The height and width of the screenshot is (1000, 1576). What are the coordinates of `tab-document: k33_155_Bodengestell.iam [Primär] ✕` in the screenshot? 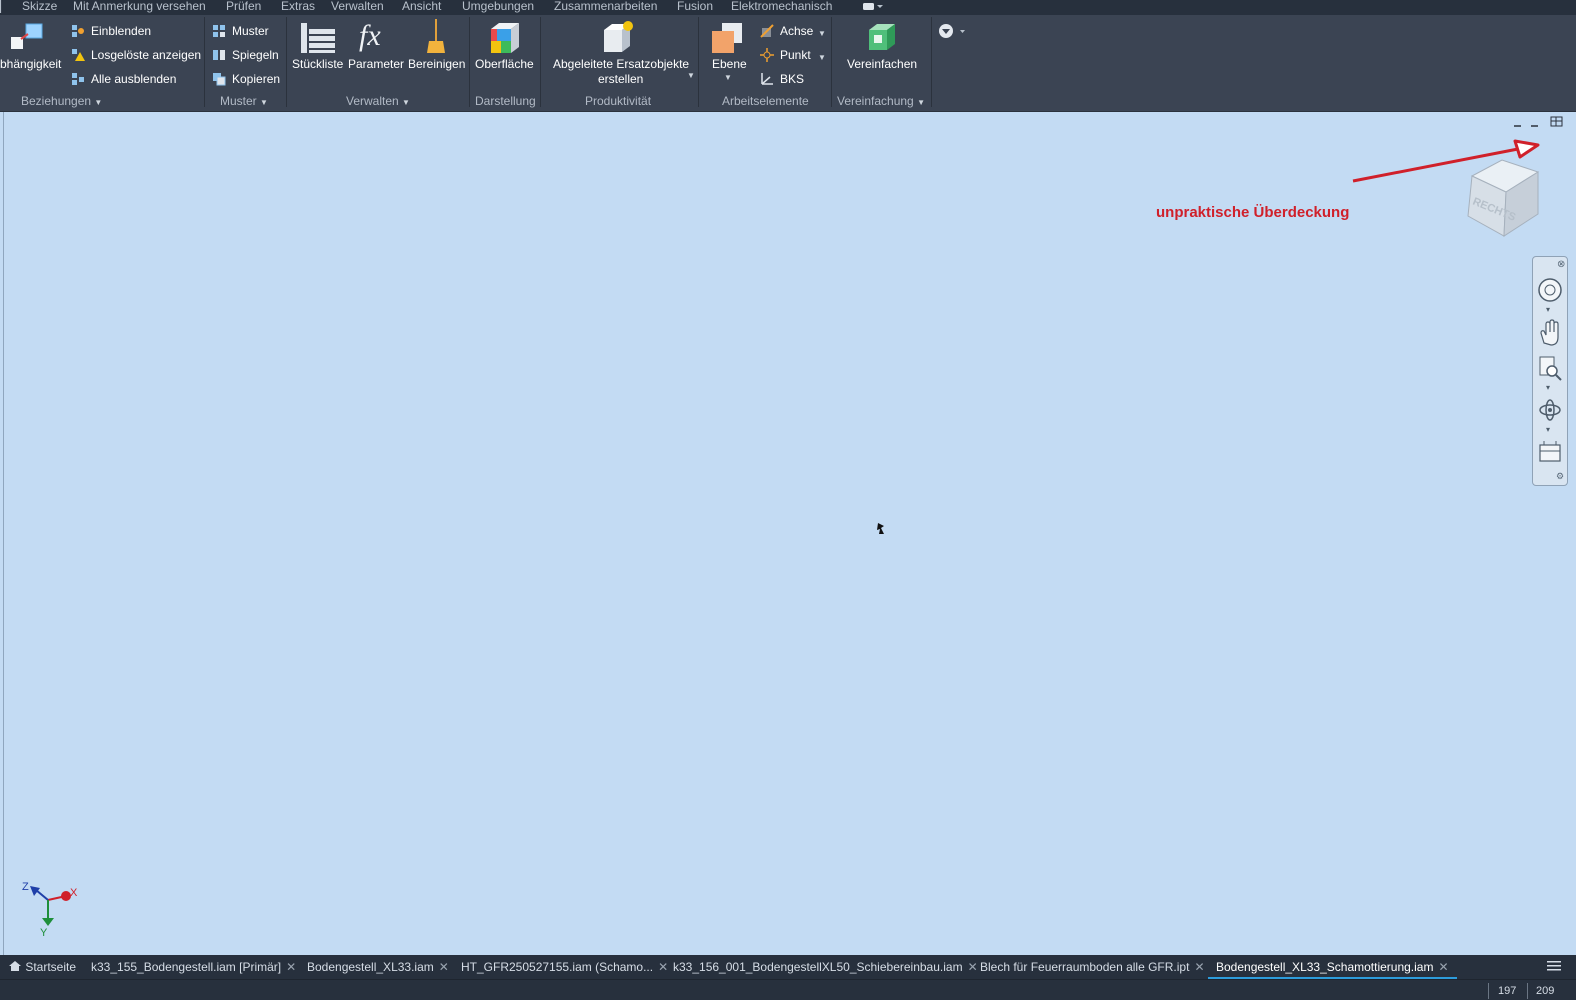 It's located at (193, 967).